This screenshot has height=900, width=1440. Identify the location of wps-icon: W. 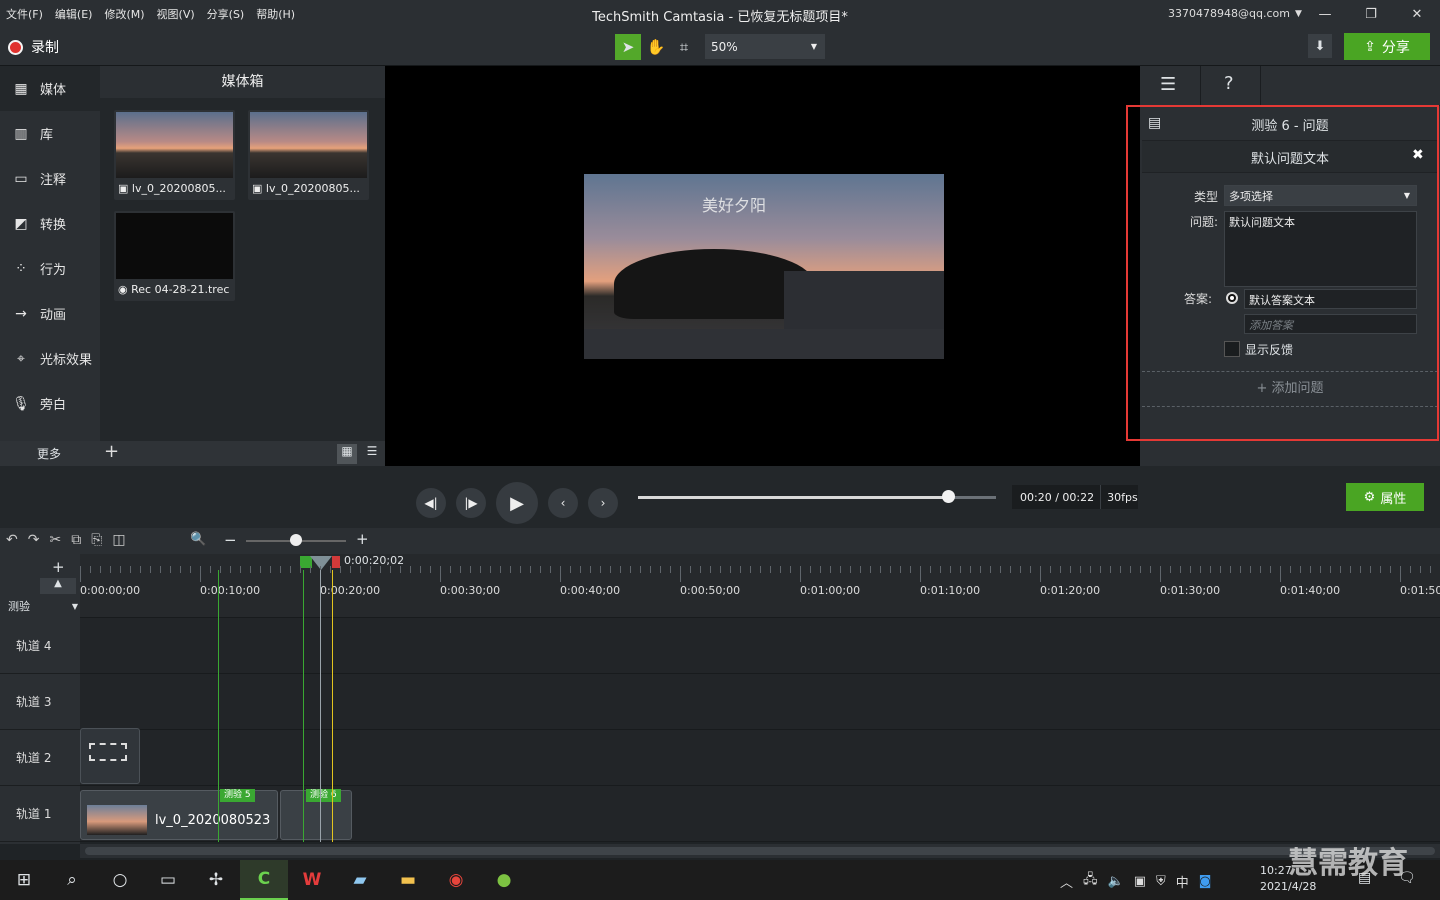
(312, 880).